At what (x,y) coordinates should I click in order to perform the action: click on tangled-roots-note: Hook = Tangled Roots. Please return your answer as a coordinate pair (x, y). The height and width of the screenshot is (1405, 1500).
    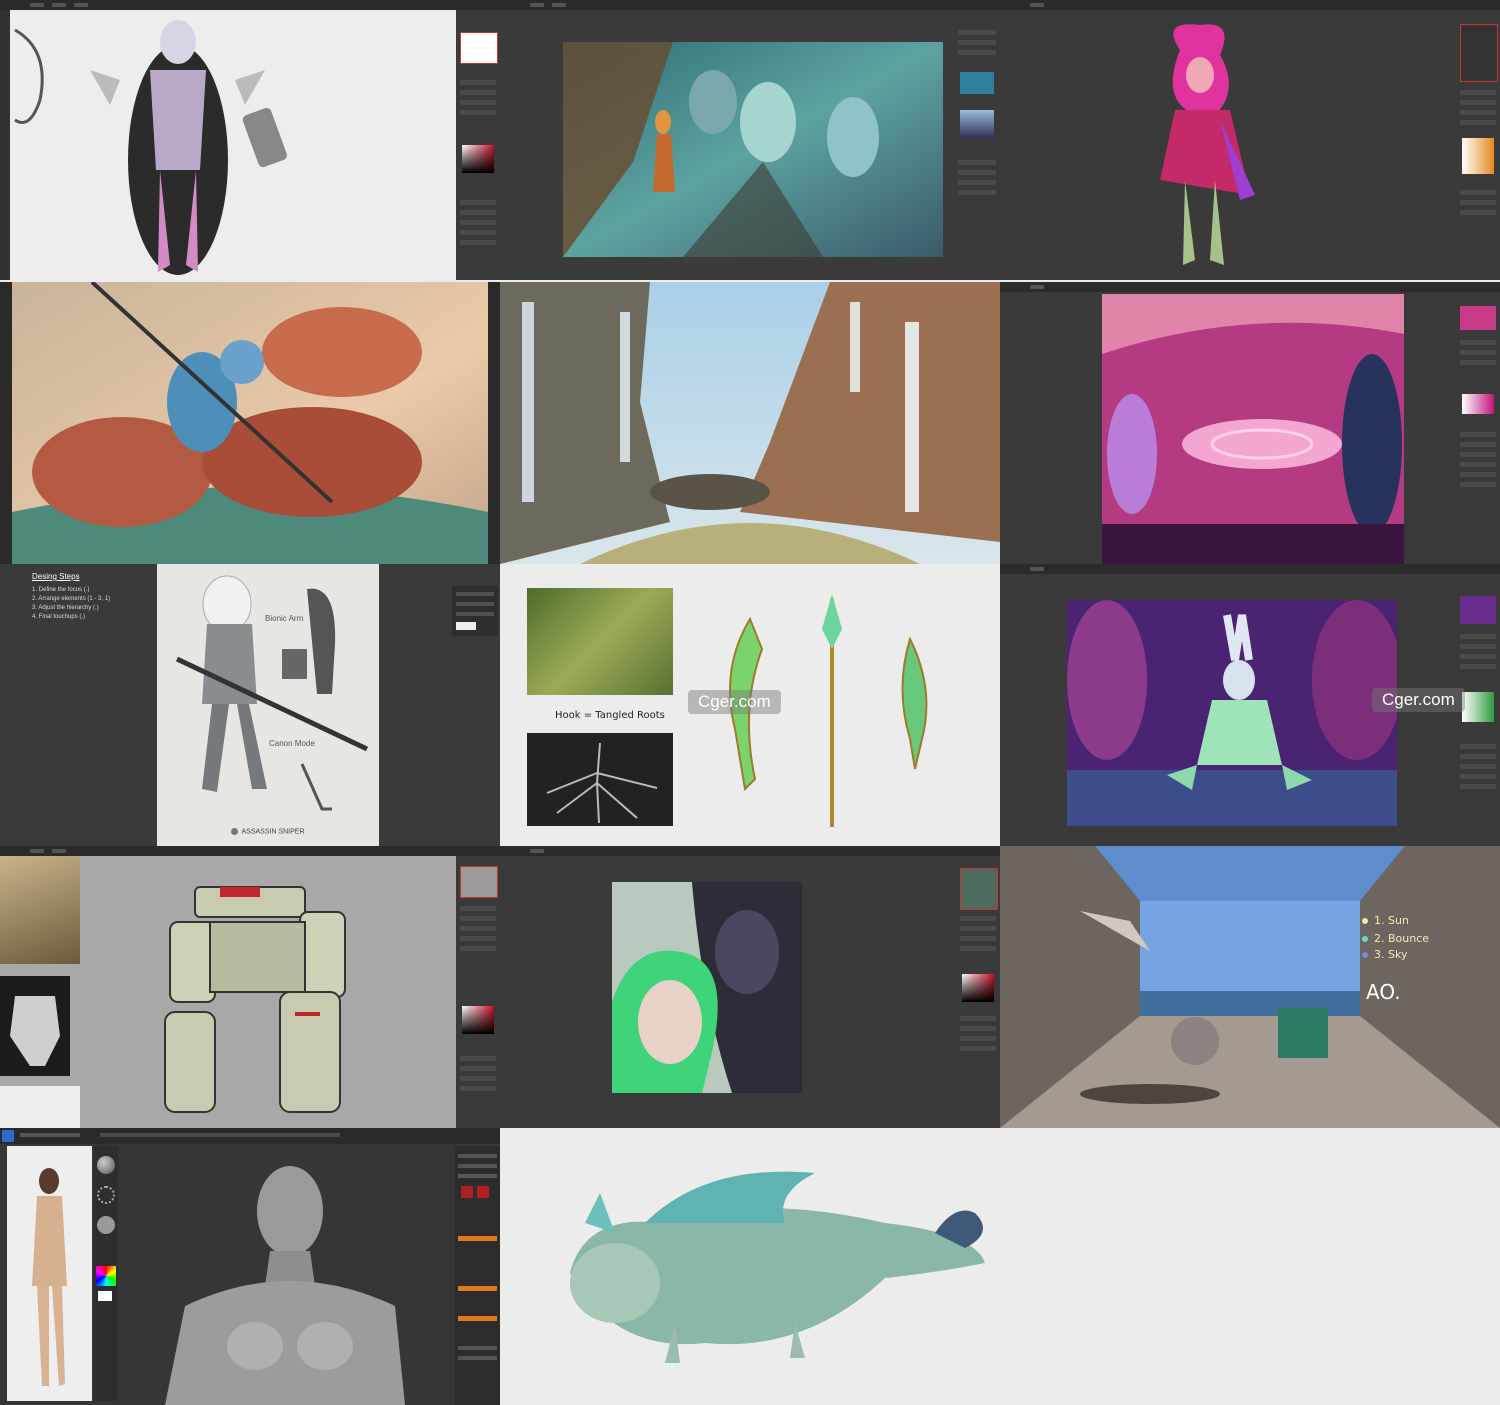
    Looking at the image, I should click on (610, 715).